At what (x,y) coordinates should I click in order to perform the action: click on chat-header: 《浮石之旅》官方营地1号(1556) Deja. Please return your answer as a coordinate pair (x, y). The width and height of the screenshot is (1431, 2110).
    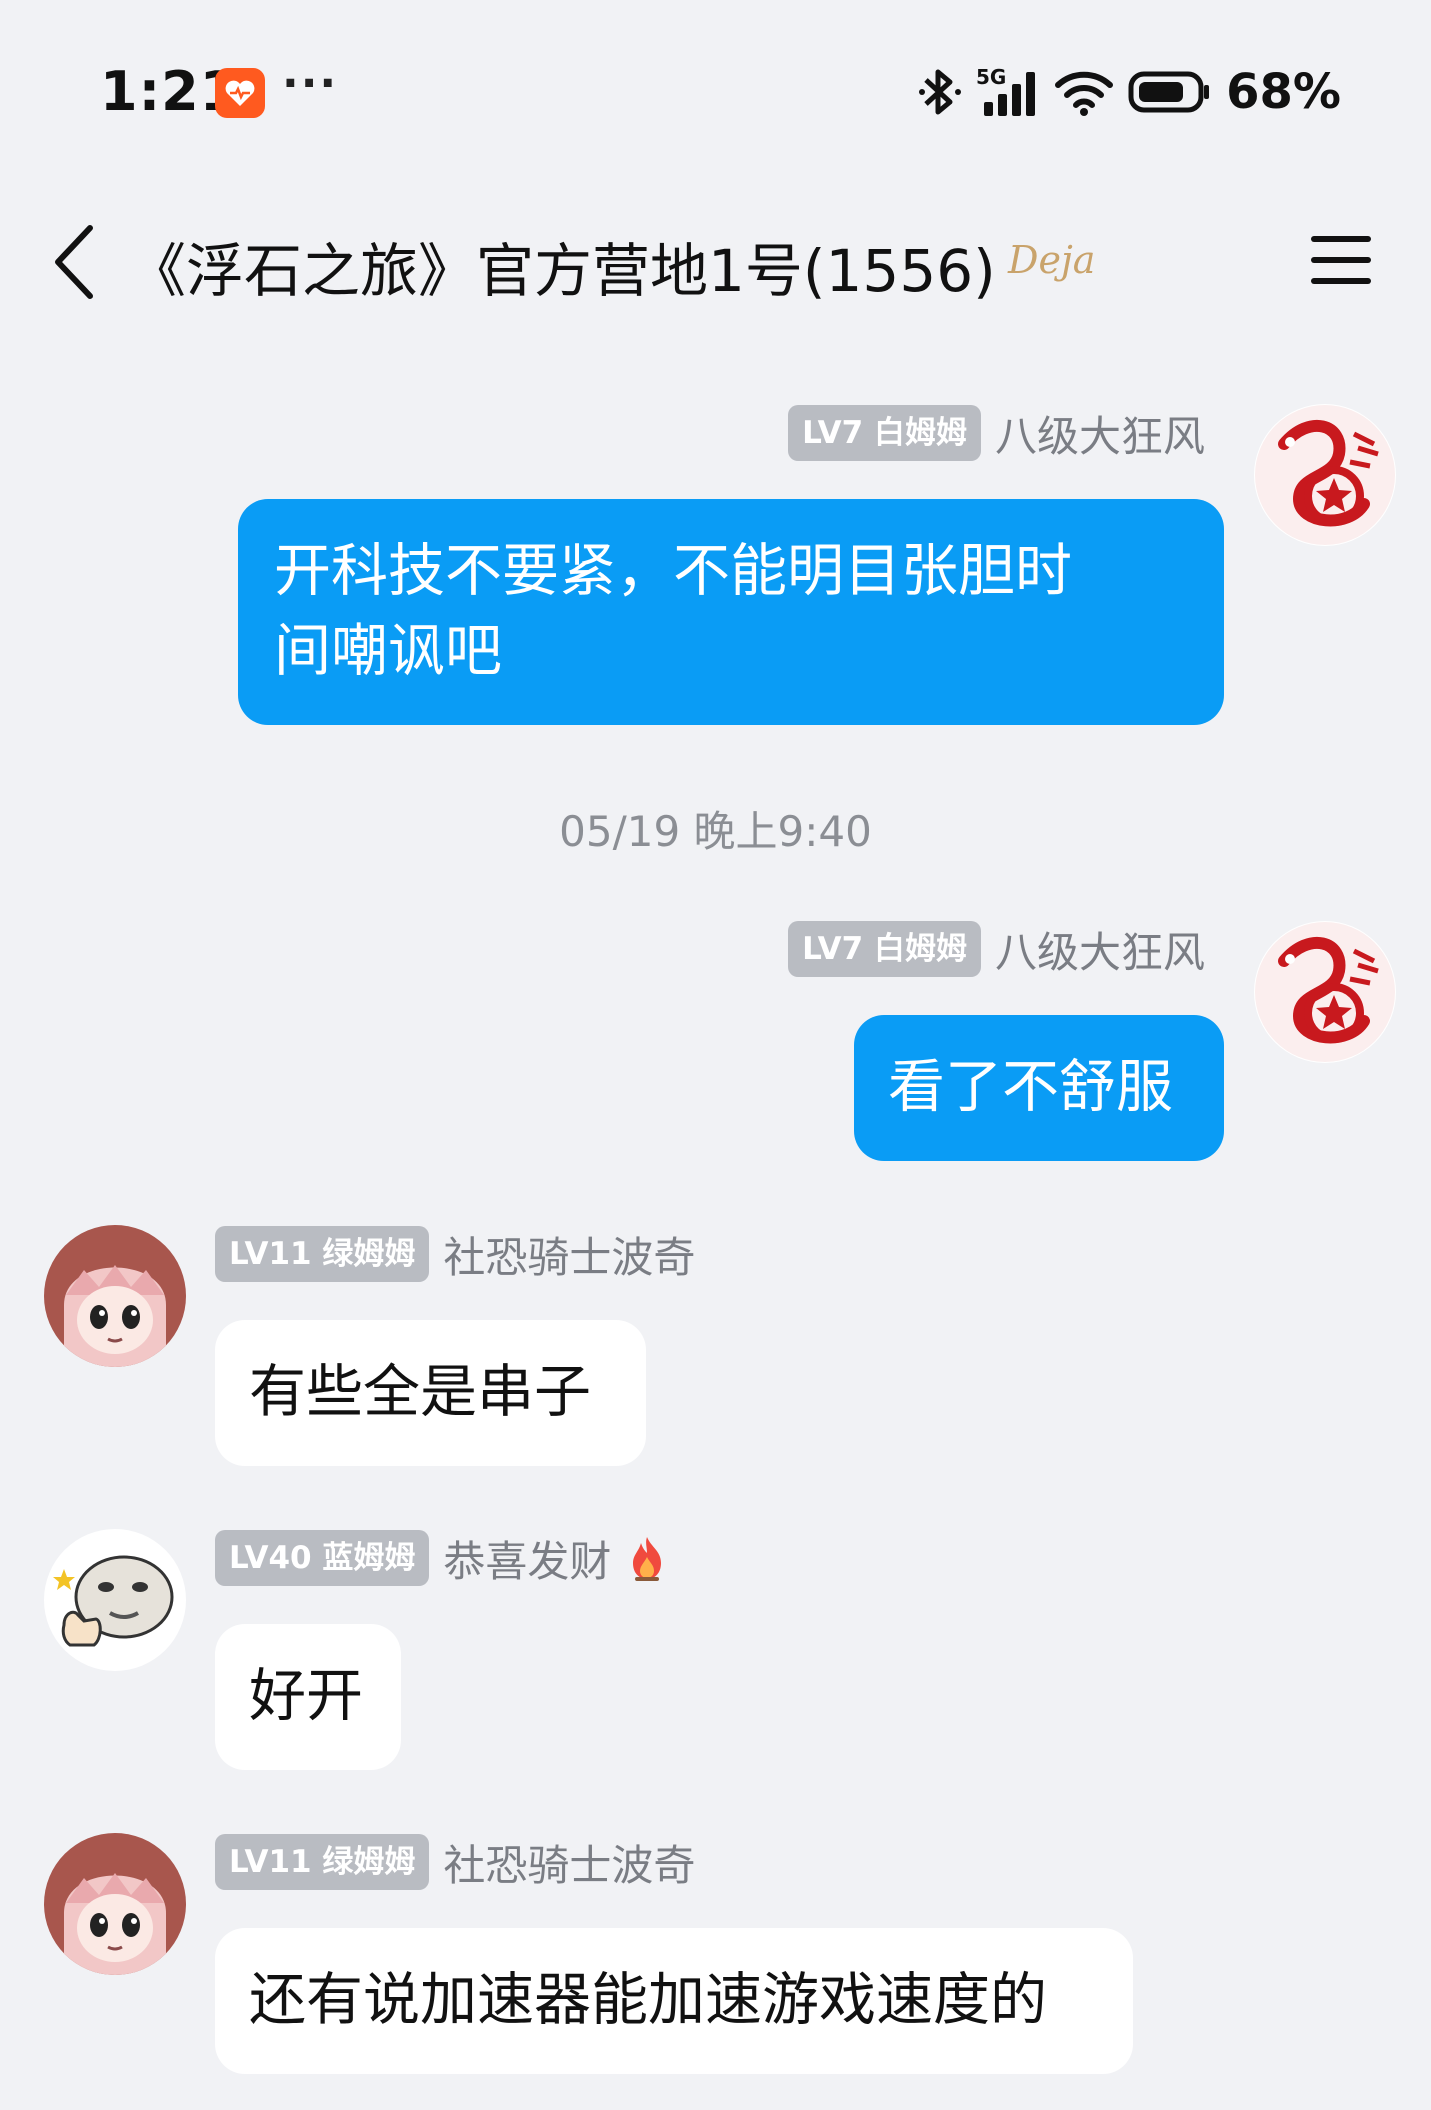
    Looking at the image, I should click on (715, 265).